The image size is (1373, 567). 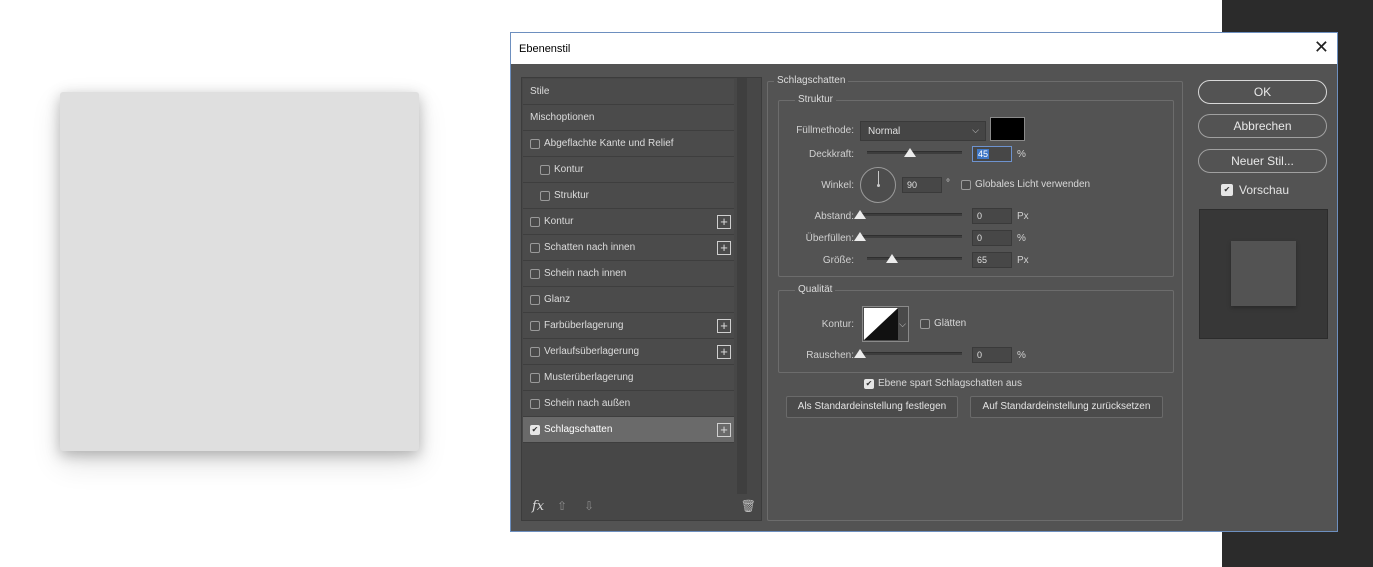 What do you see at coordinates (1021, 355) in the screenshot?
I see `noise-unit: %` at bounding box center [1021, 355].